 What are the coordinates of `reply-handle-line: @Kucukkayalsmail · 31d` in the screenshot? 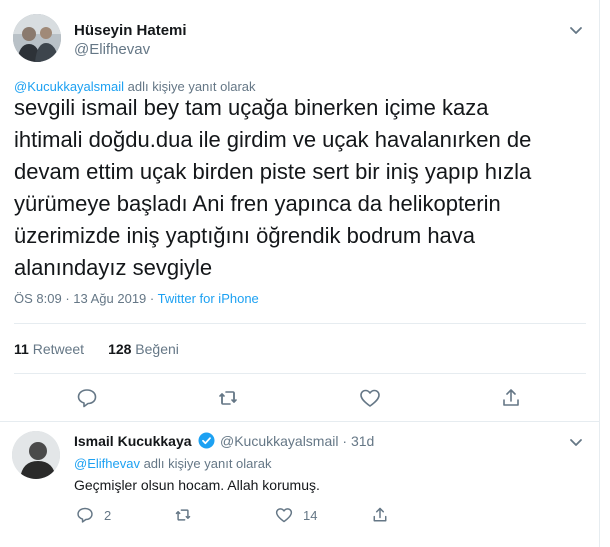 It's located at (297, 441).